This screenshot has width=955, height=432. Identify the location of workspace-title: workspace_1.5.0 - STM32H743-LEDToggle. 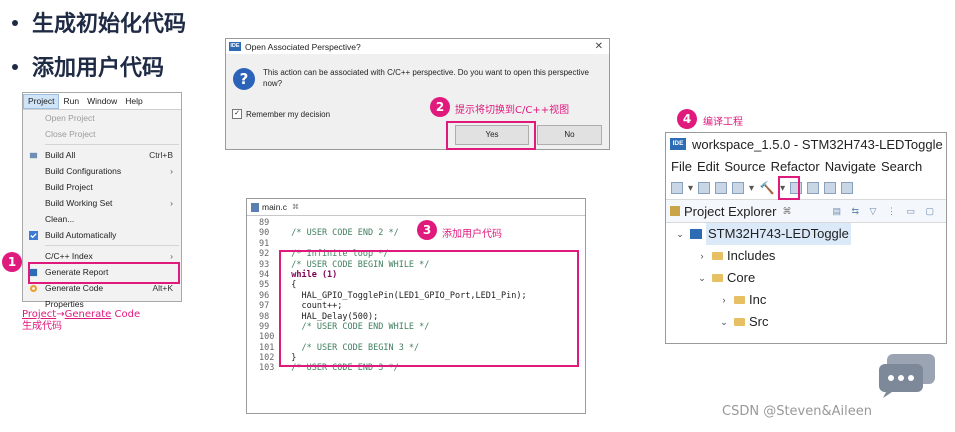
(817, 144).